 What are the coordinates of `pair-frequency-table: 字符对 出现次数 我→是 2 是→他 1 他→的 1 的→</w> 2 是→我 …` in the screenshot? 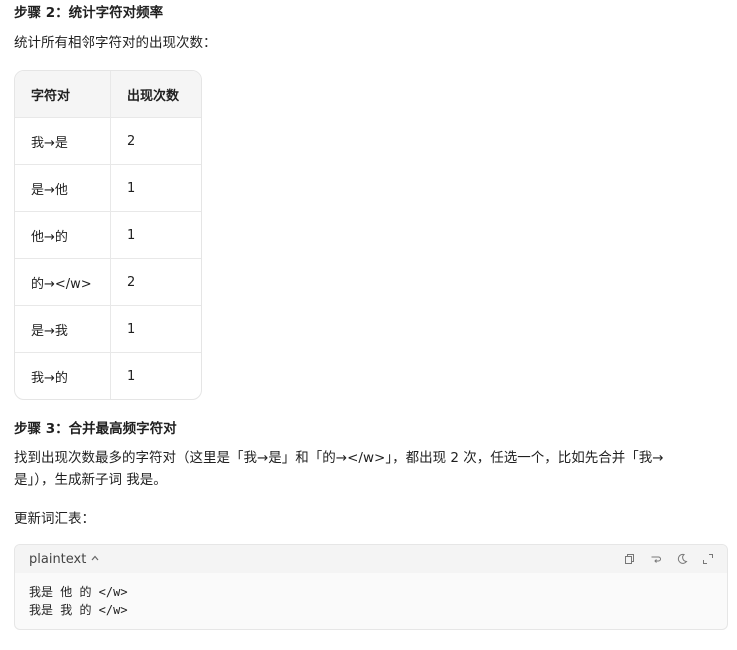 It's located at (108, 235).